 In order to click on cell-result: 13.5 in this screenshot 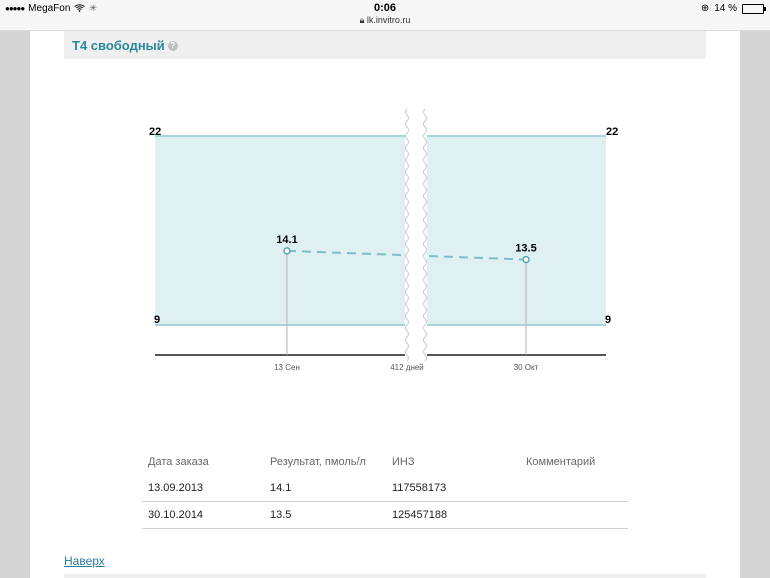, I will do `click(325, 515)`.